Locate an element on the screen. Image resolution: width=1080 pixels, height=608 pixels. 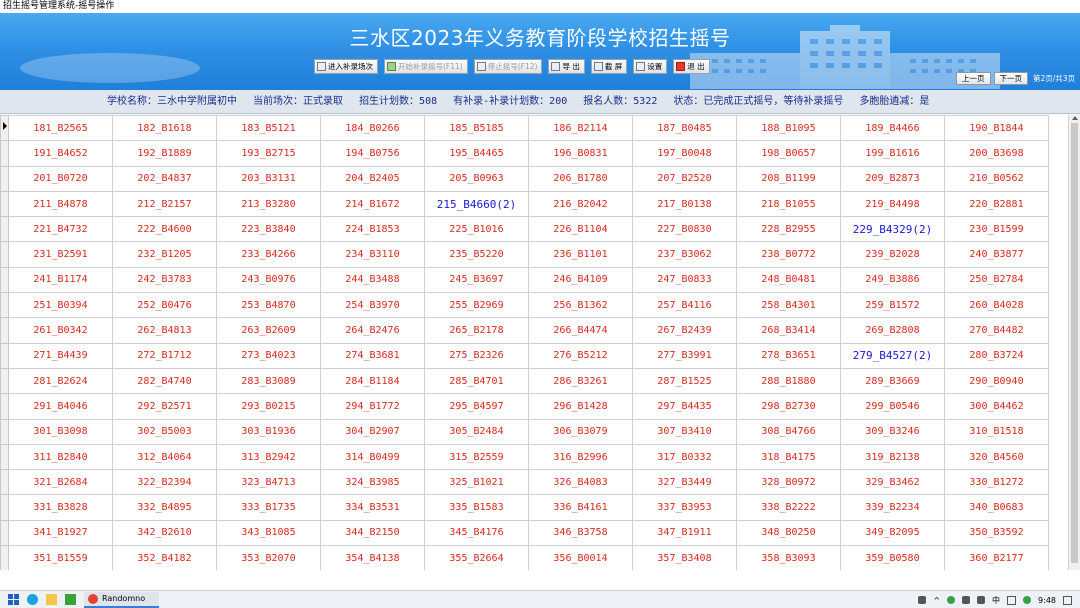
vertical-scrollbar is located at coordinates (1074, 342).